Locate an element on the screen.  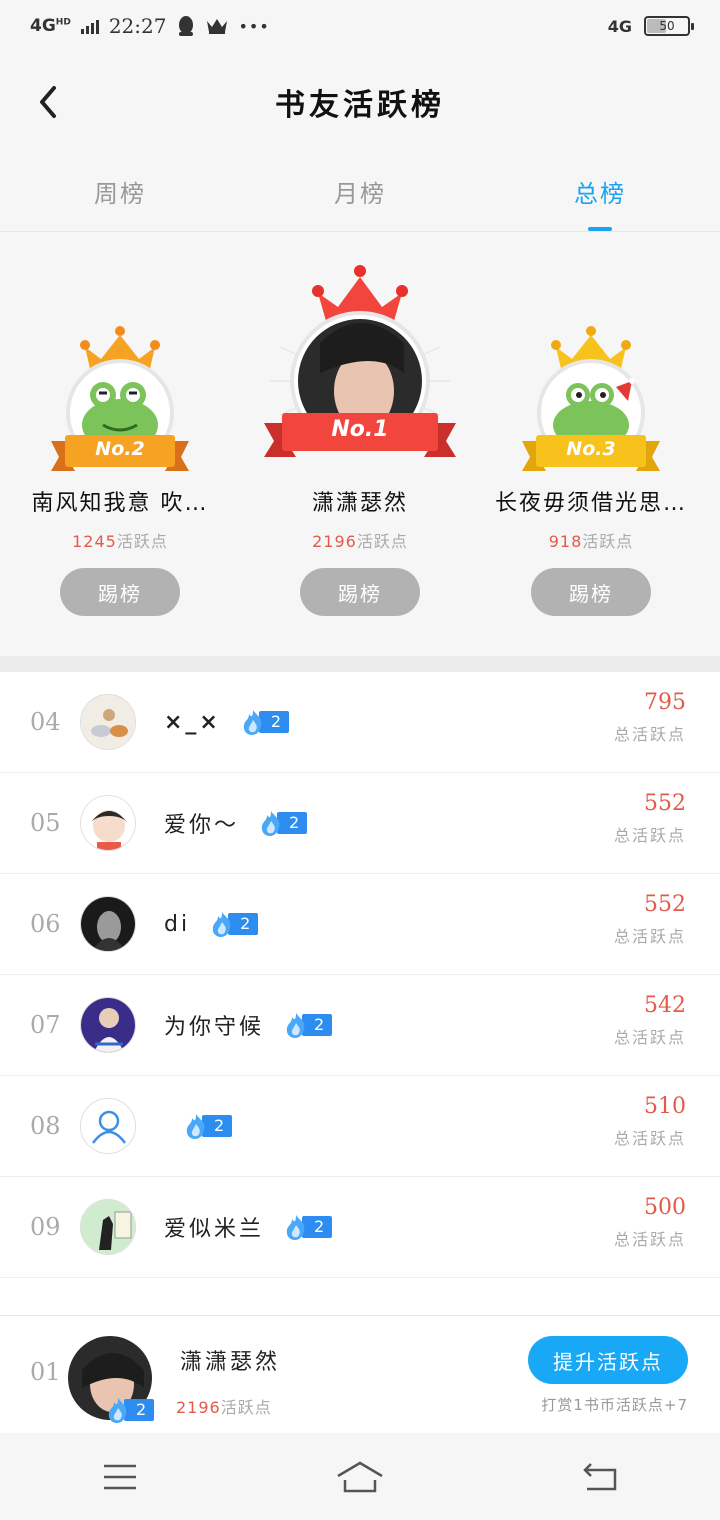
table-row: 04 ×_× 2 795 总活跃点 is located at coordinates (360, 722).